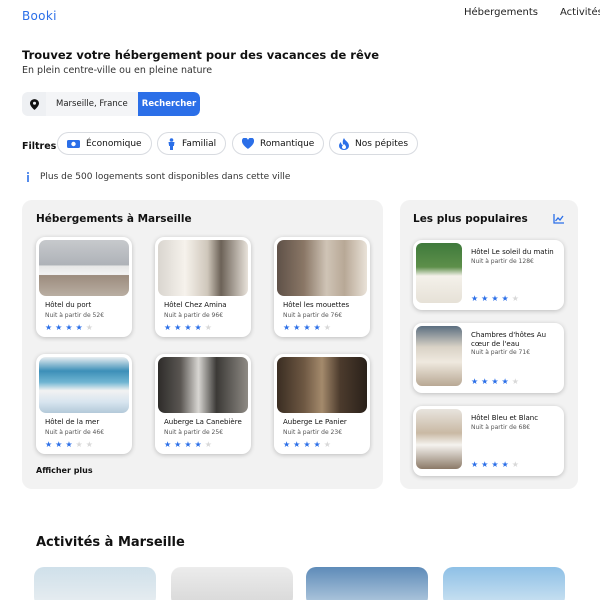  I want to click on money-icon, so click(73, 143).